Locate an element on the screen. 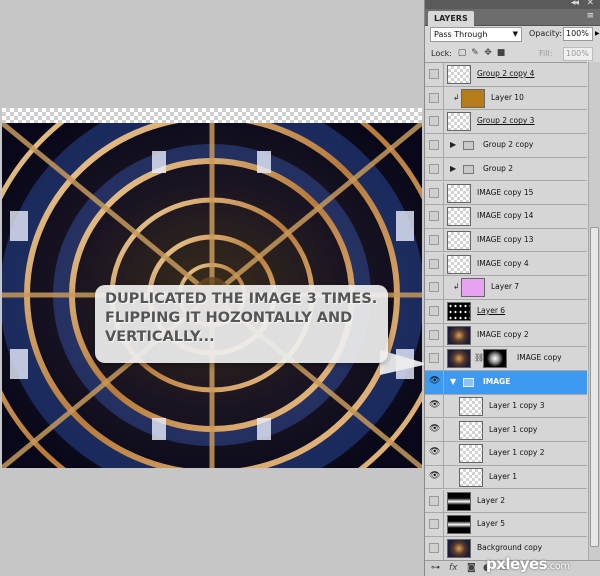 Image resolution: width=600 pixels, height=576 pixels. layer-row: 👁 Layer 1 copy is located at coordinates (506, 430).